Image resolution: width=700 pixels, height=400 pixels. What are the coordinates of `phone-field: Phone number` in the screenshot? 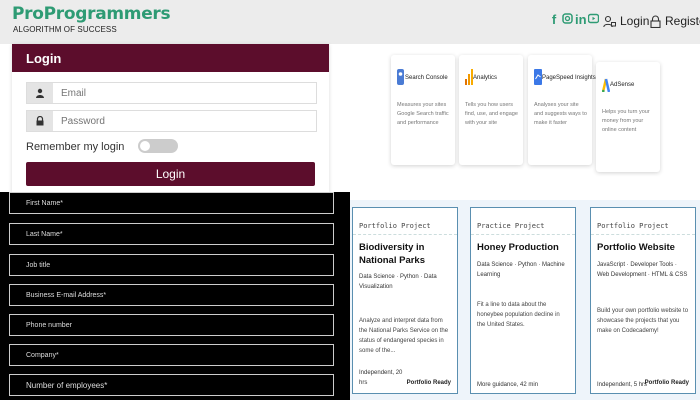 It's located at (171, 325).